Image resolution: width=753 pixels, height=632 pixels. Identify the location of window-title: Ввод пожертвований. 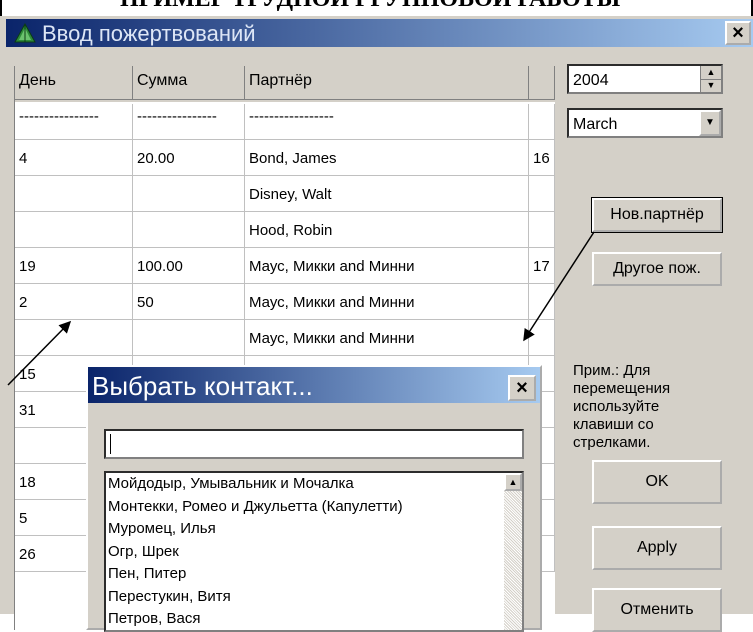
(149, 33).